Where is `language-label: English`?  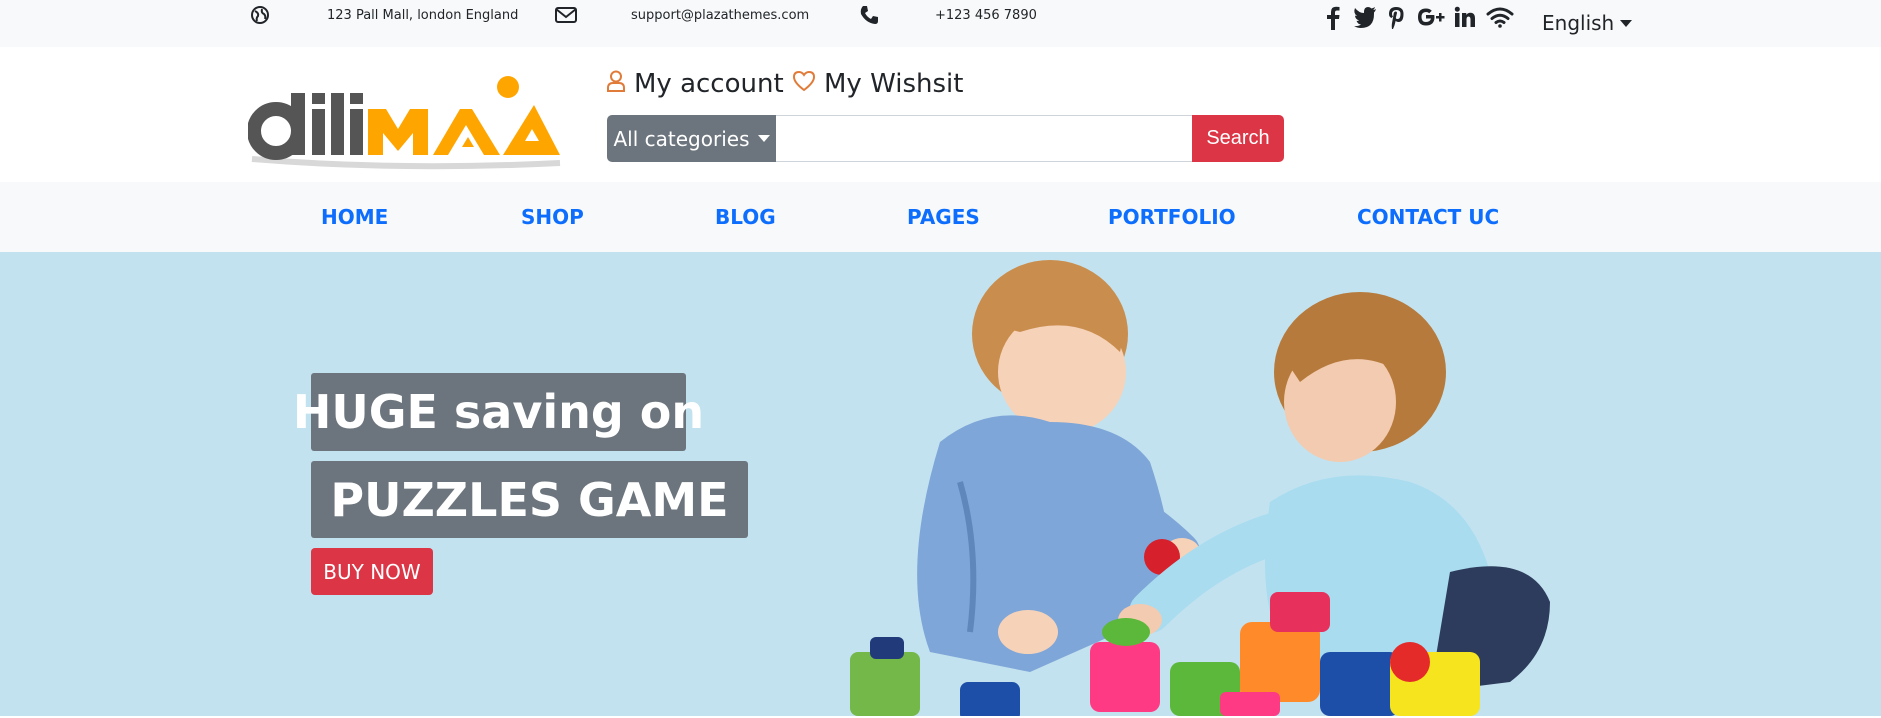 language-label: English is located at coordinates (1578, 23).